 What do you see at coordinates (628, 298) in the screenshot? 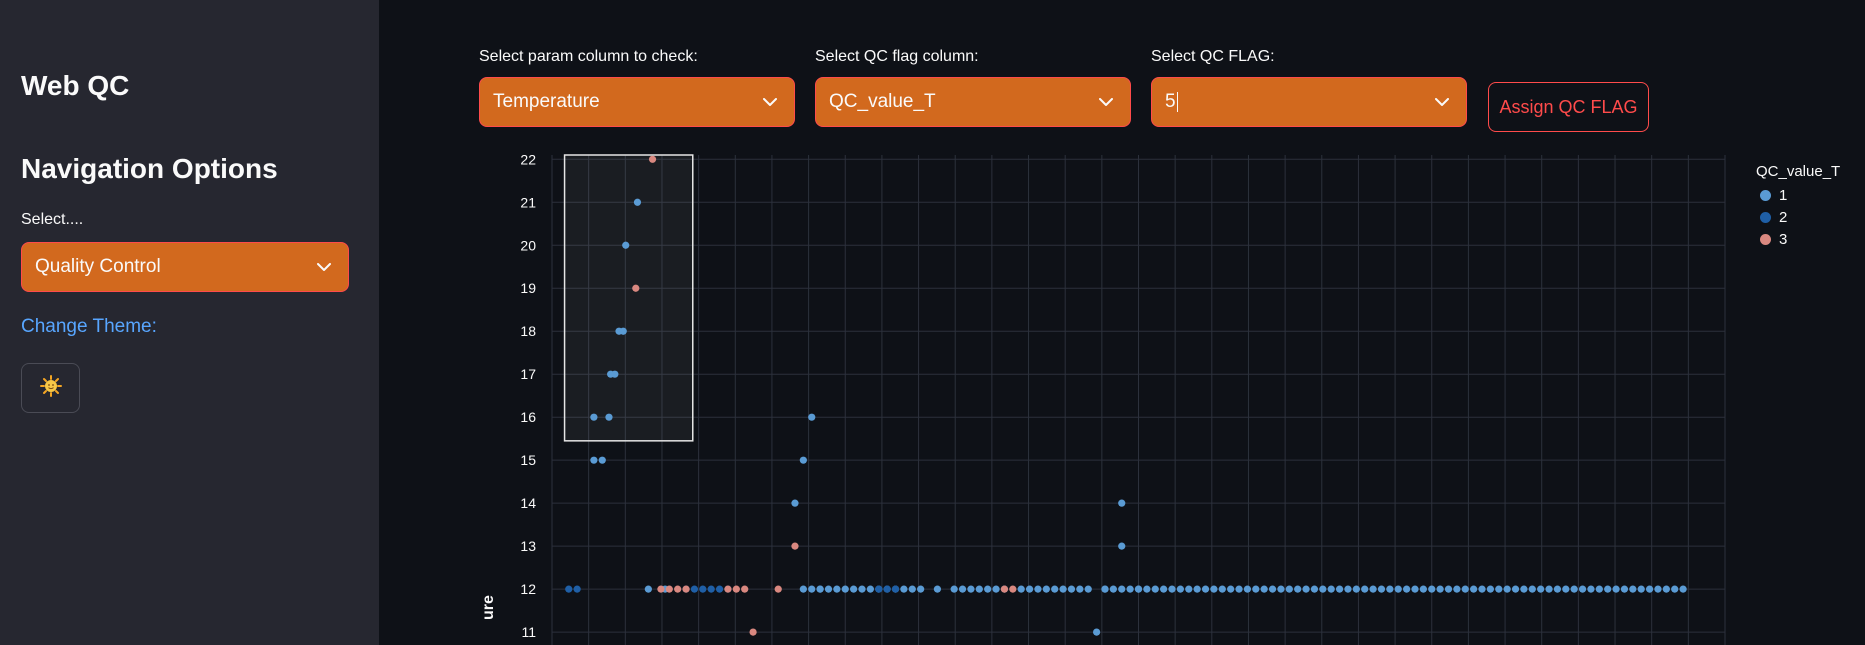
I see `selection-box` at bounding box center [628, 298].